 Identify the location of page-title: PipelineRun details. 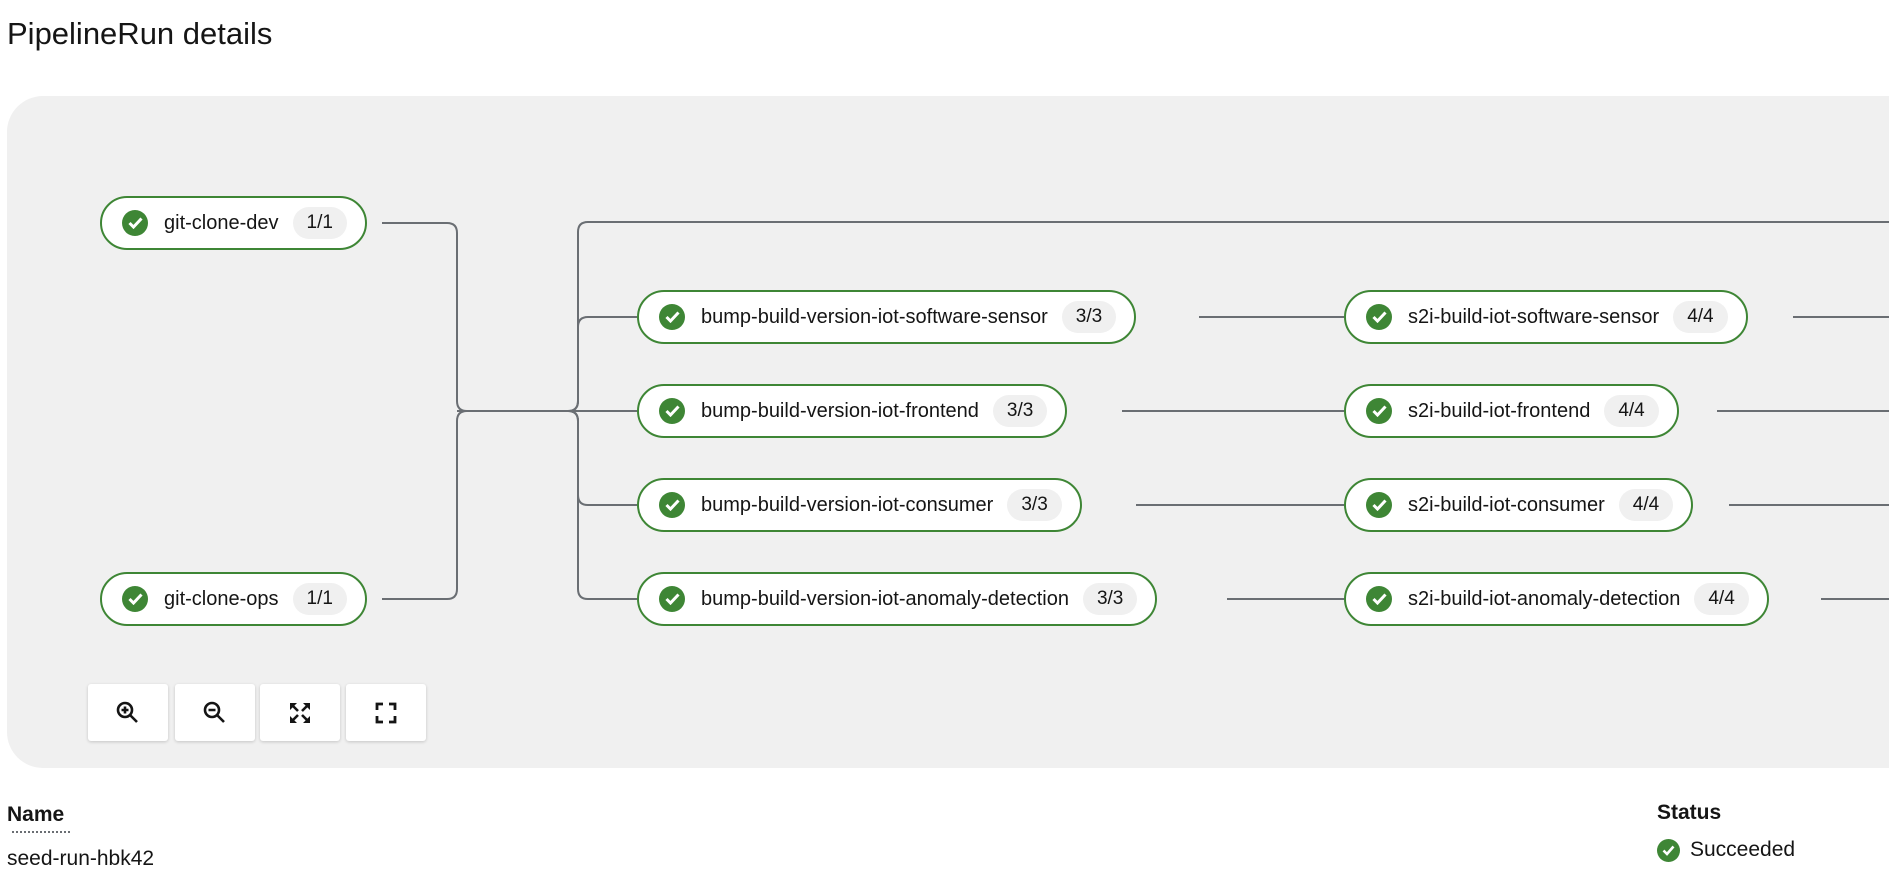
(140, 33).